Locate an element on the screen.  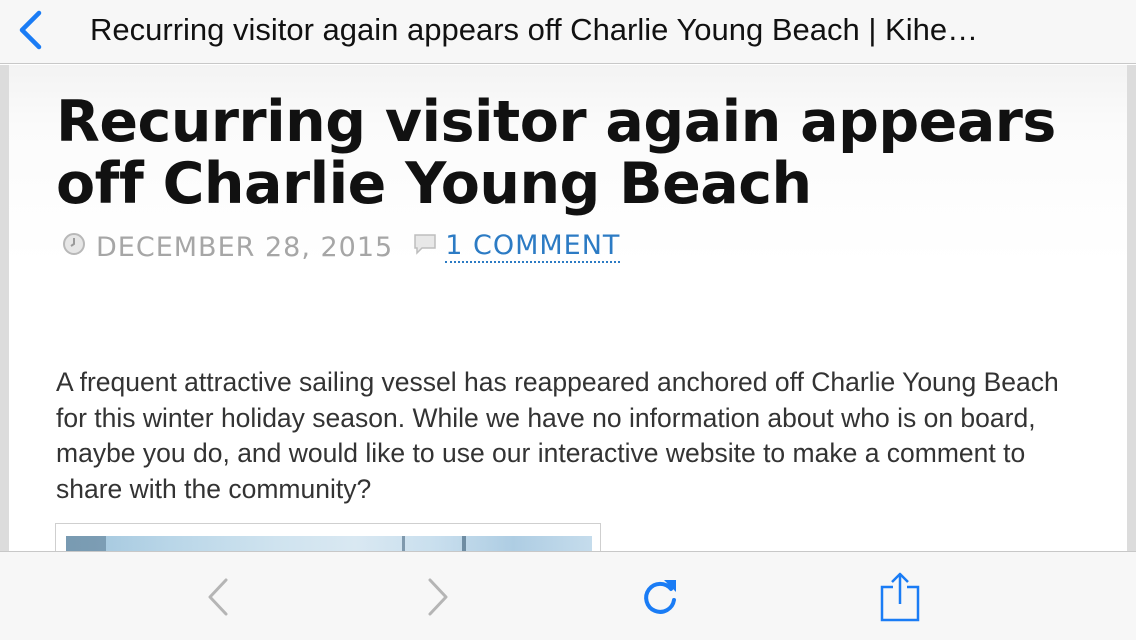
share-button is located at coordinates (900, 597).